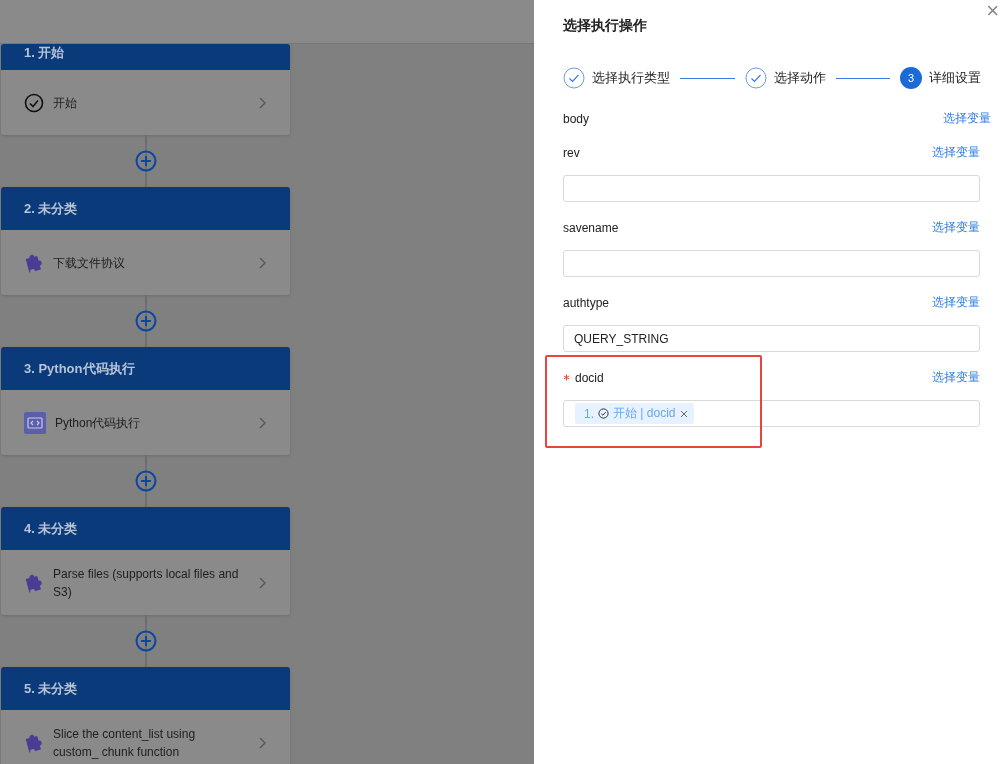  Describe the element at coordinates (992, 11) in the screenshot. I see `close-button: ×` at that location.